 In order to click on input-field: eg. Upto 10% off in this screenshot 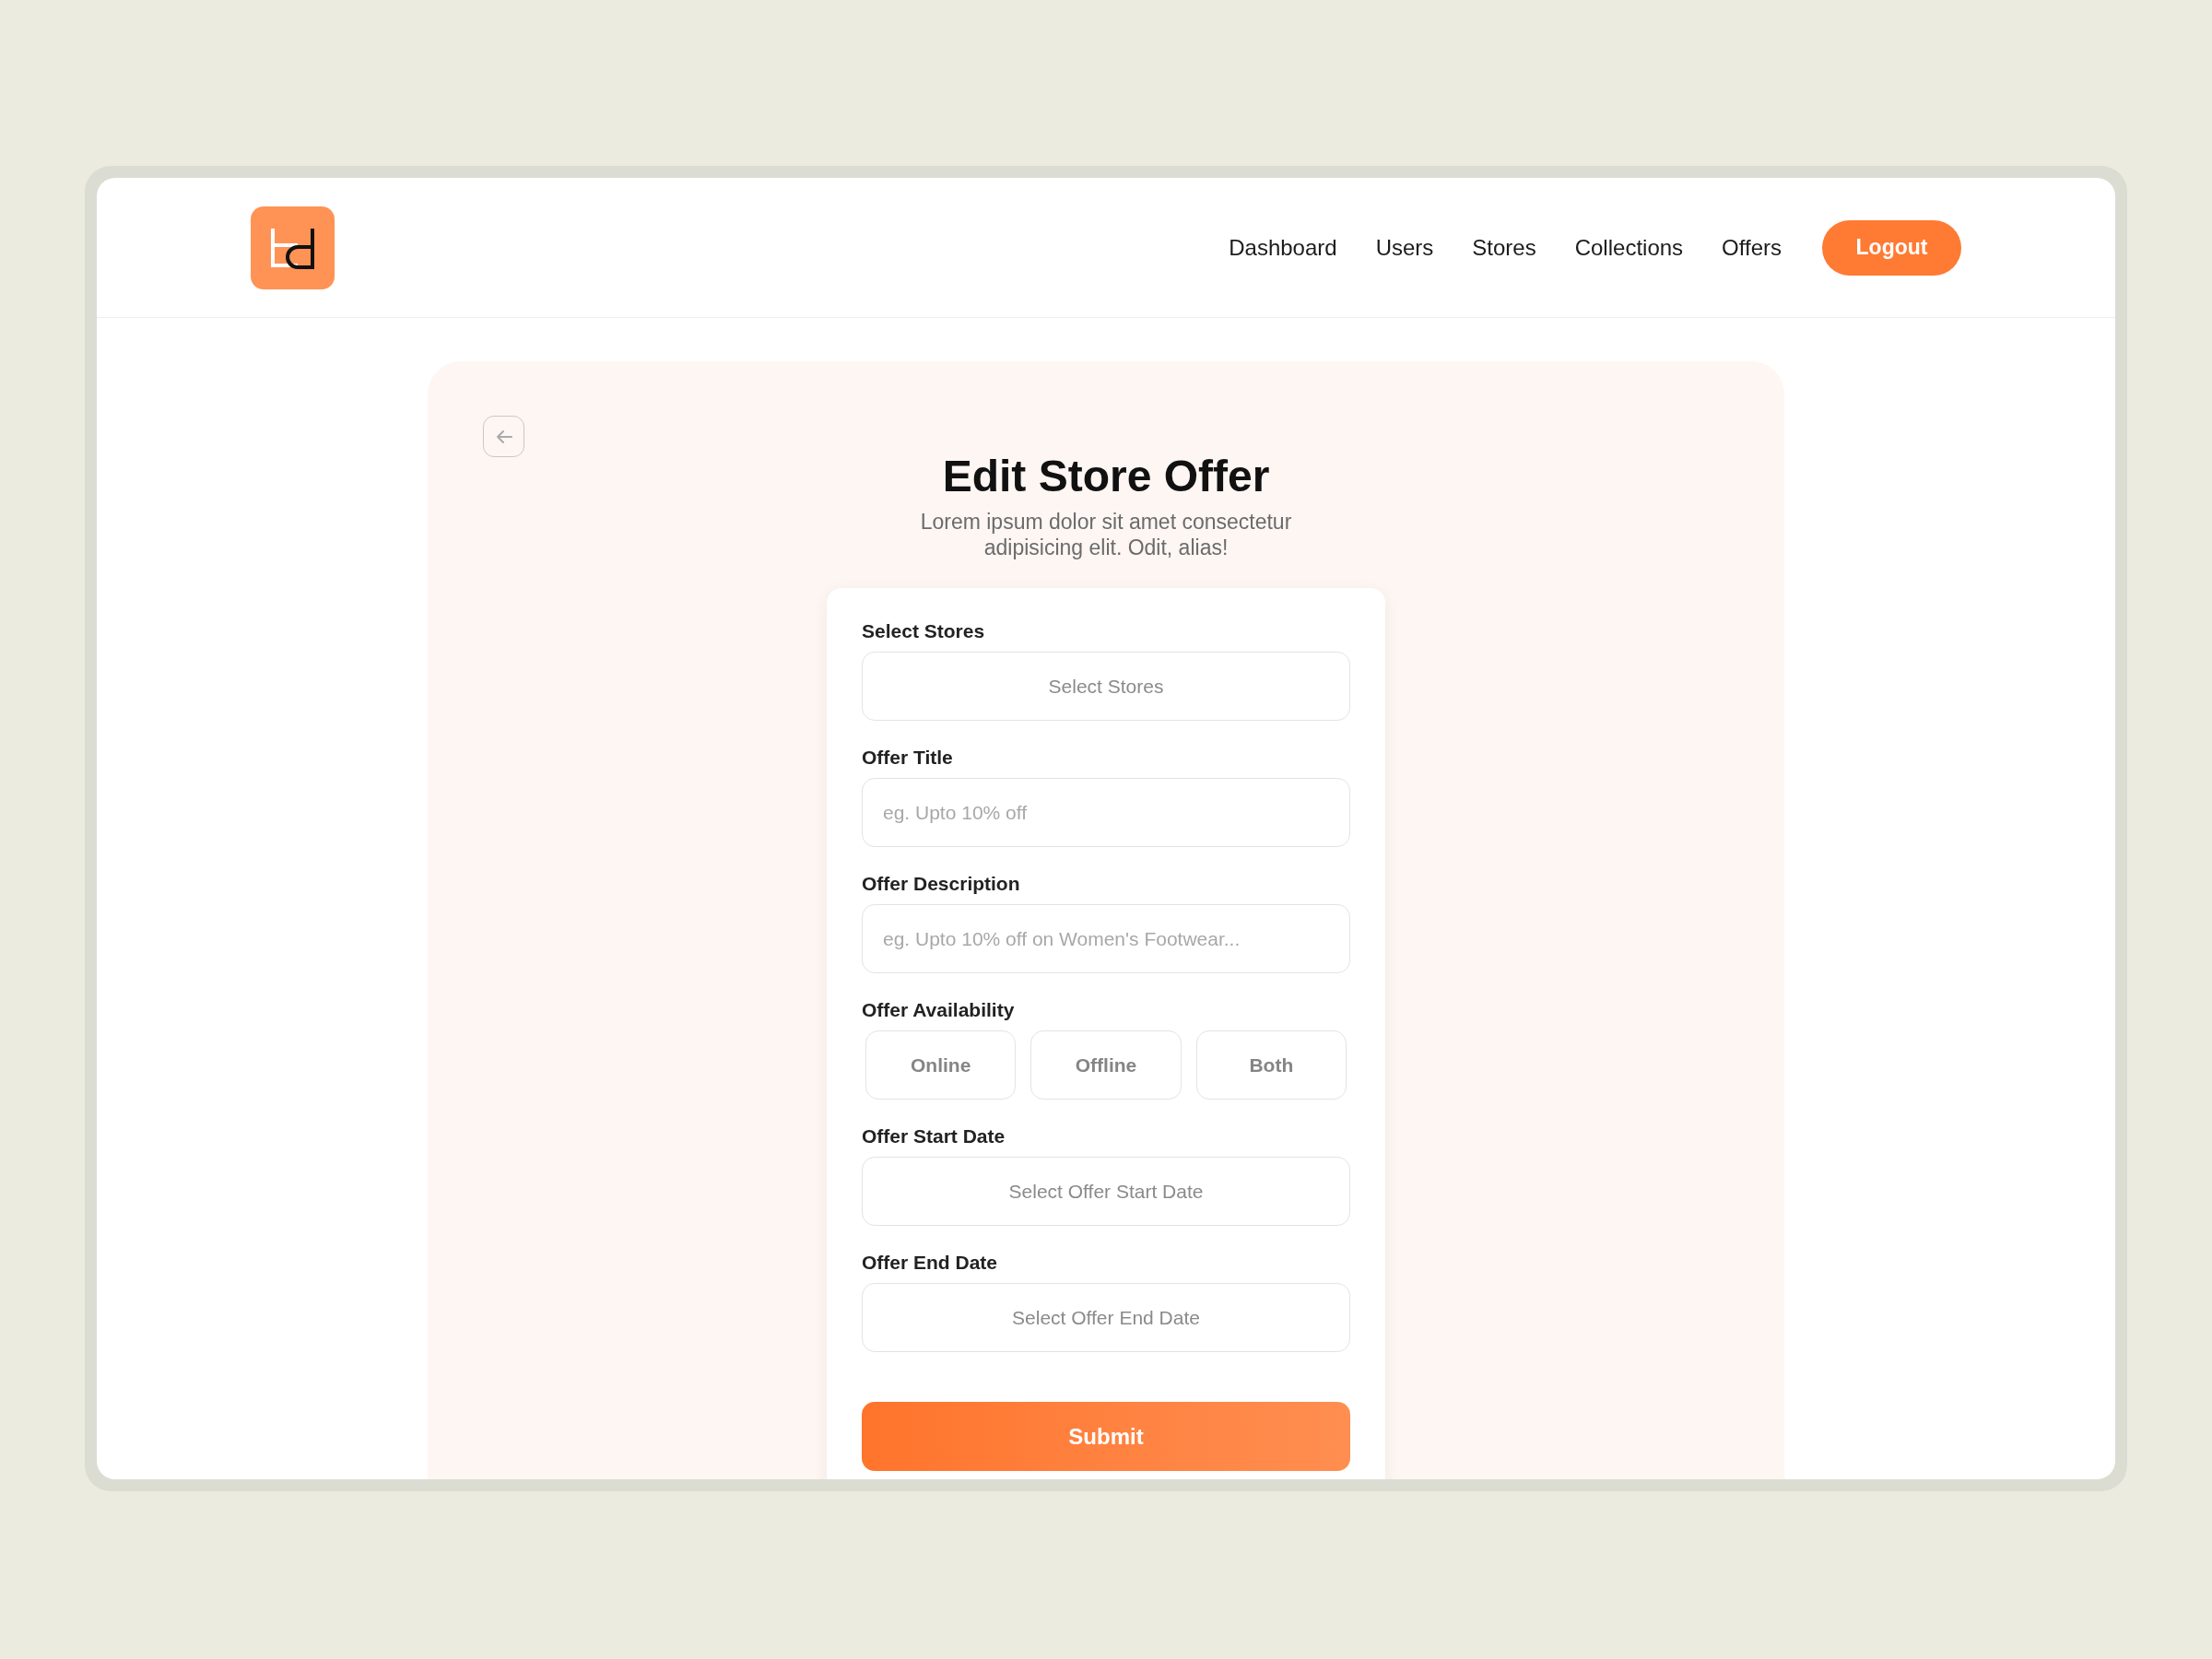, I will do `click(1106, 812)`.